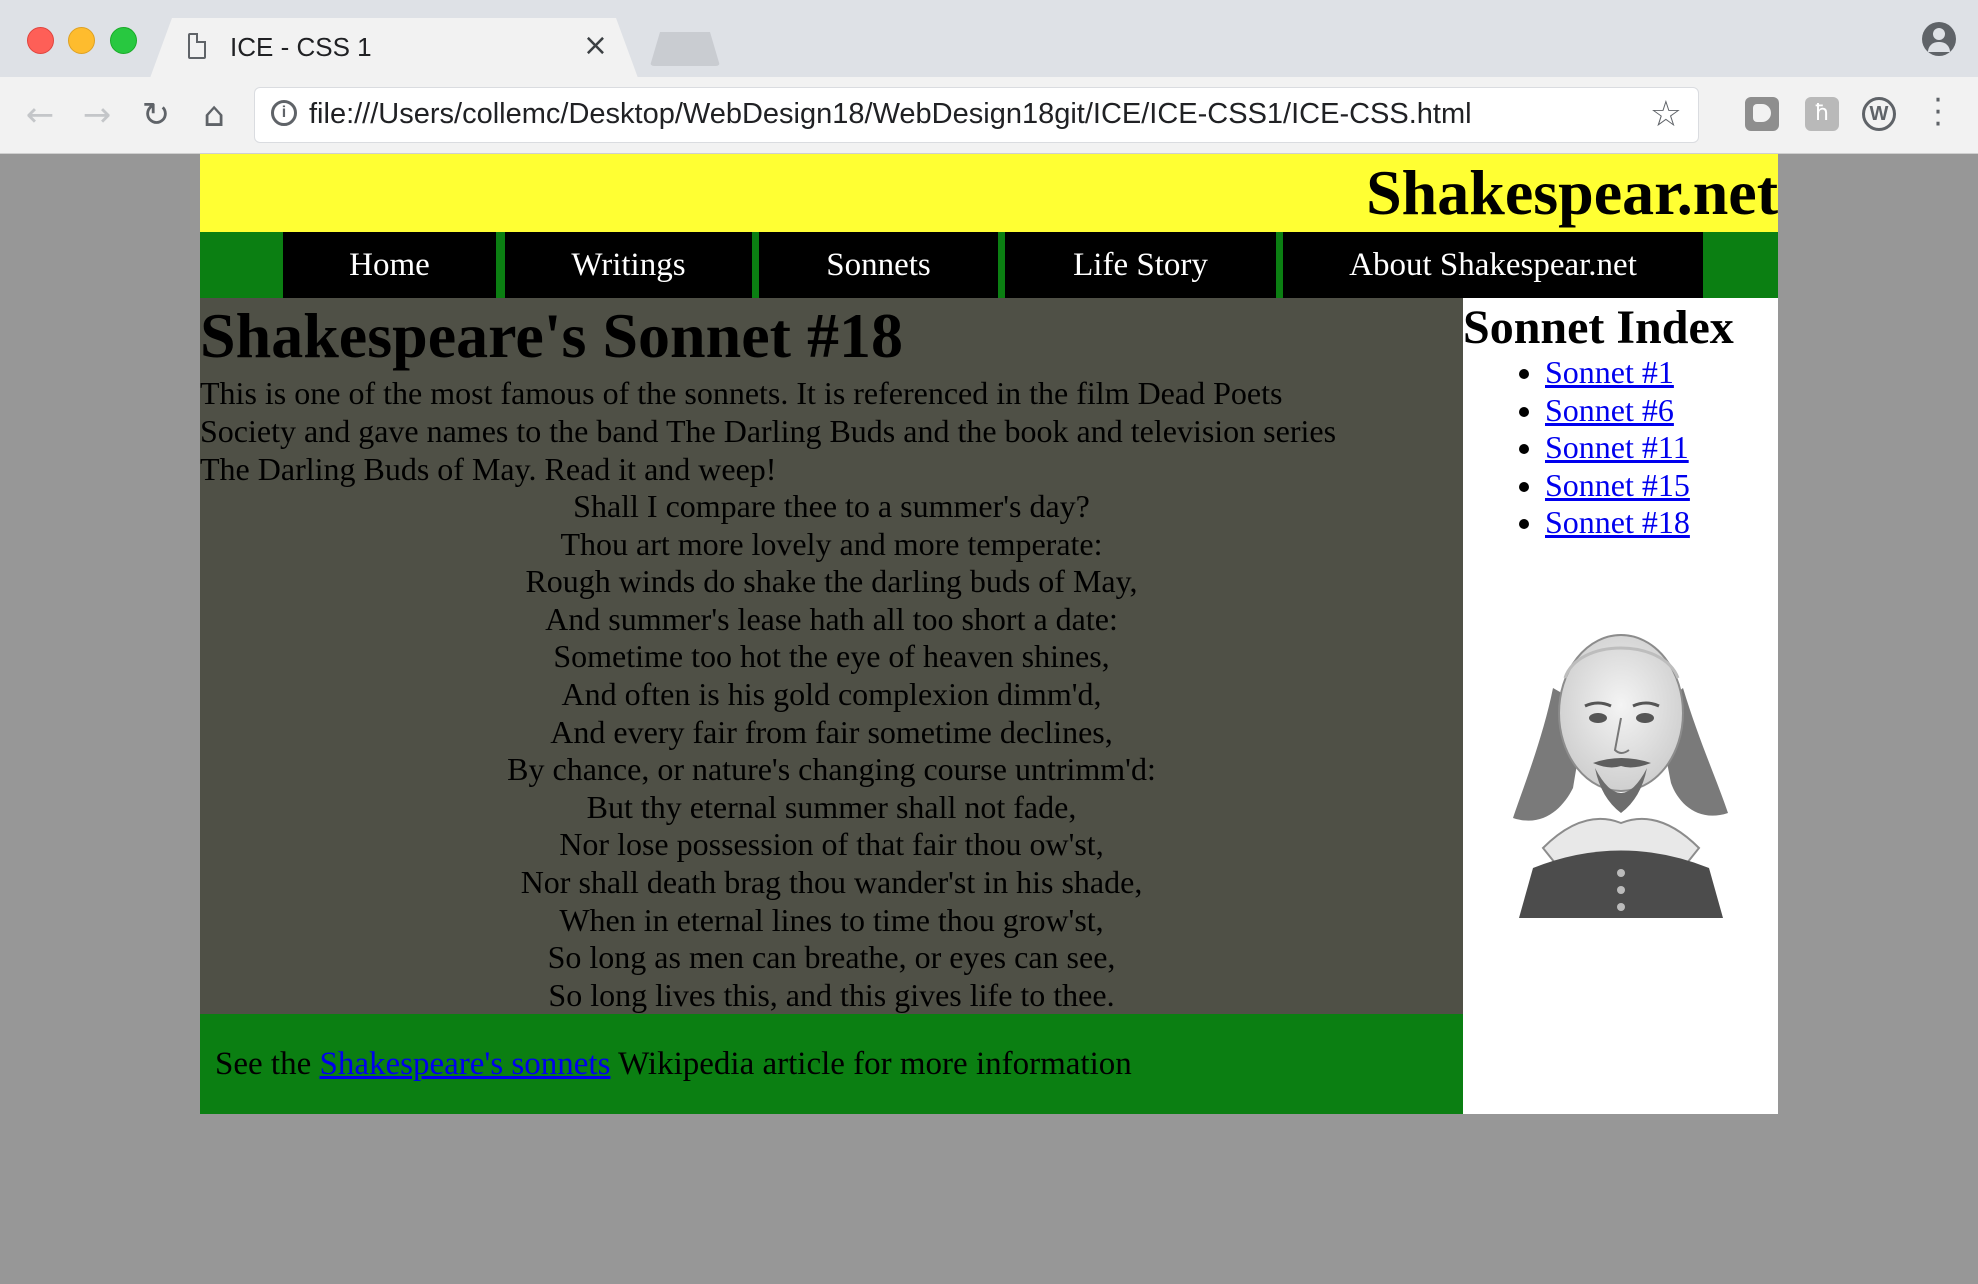 Image resolution: width=1978 pixels, height=1284 pixels. I want to click on page-title: Shakespeare's Sonnet #18, so click(551, 335).